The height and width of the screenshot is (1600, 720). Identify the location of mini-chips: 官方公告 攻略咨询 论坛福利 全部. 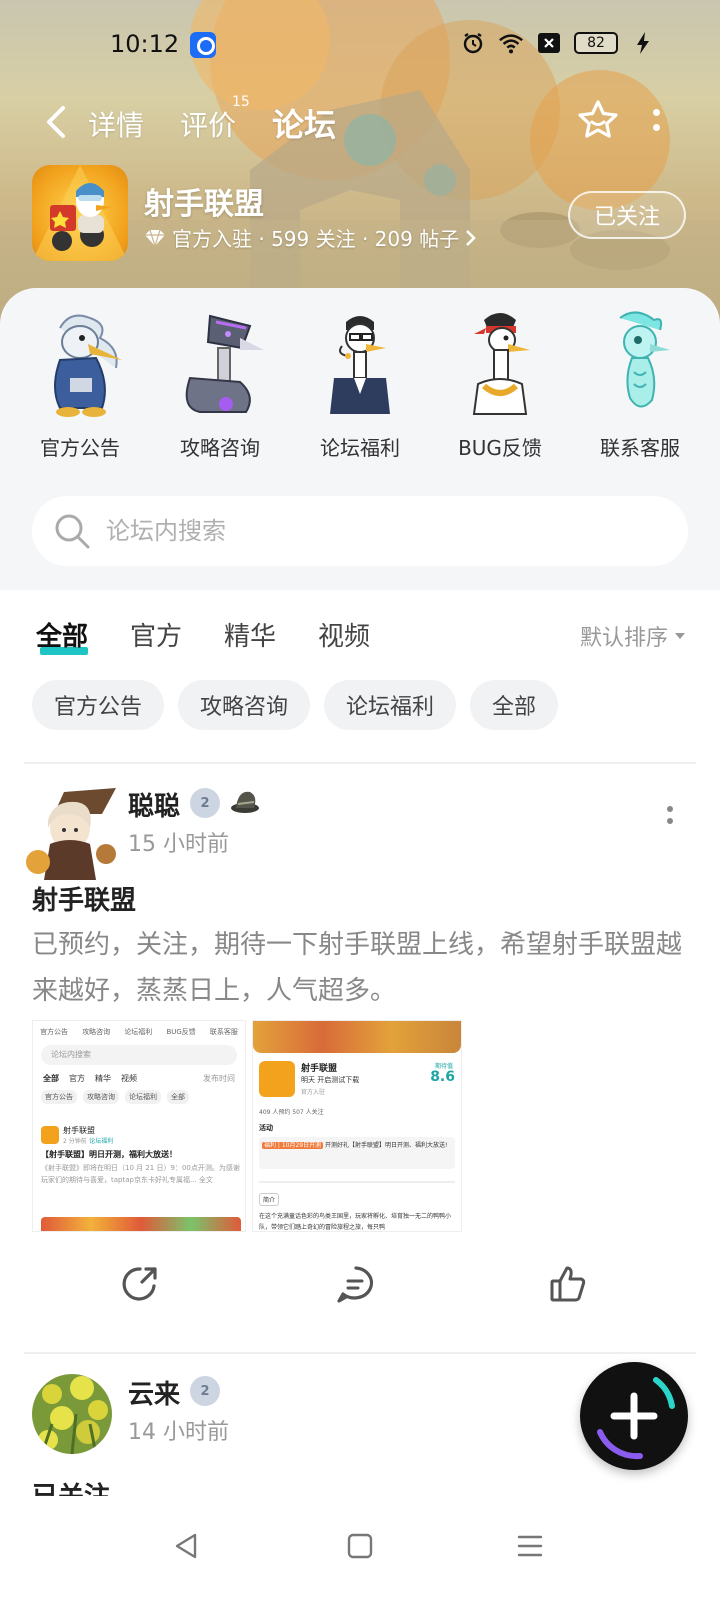
(139, 1097).